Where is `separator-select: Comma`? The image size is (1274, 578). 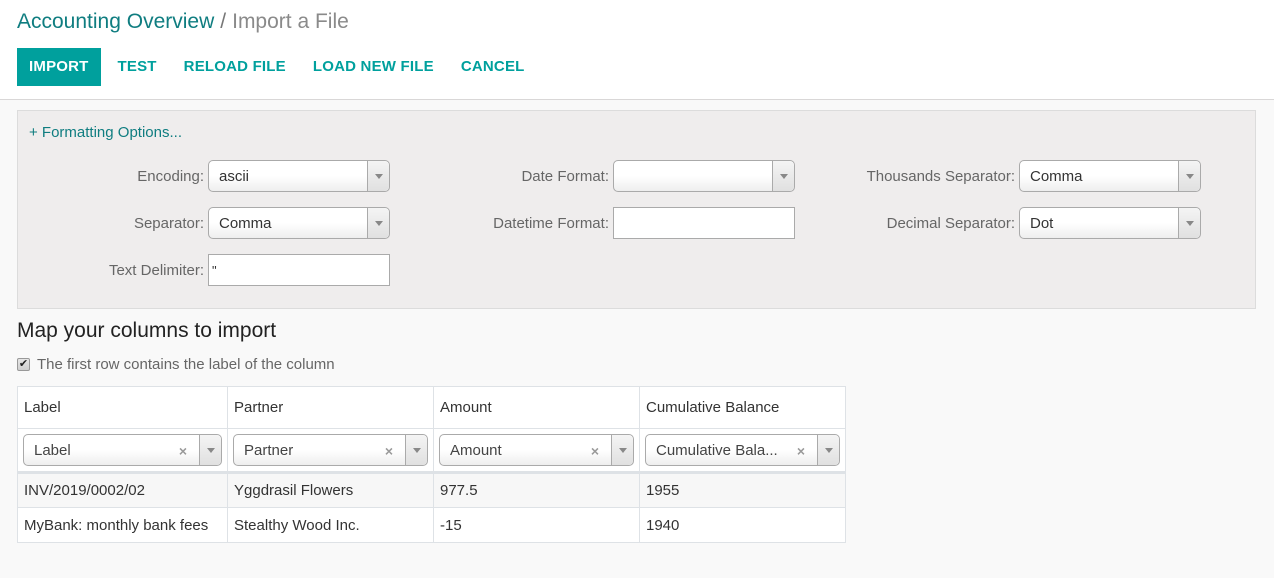 separator-select: Comma is located at coordinates (299, 223).